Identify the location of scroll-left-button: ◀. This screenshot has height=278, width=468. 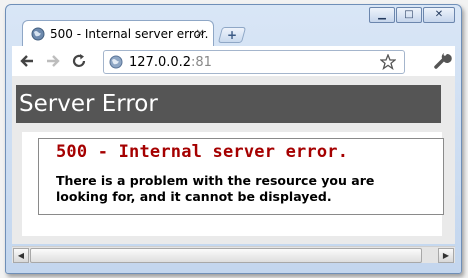
(21, 255).